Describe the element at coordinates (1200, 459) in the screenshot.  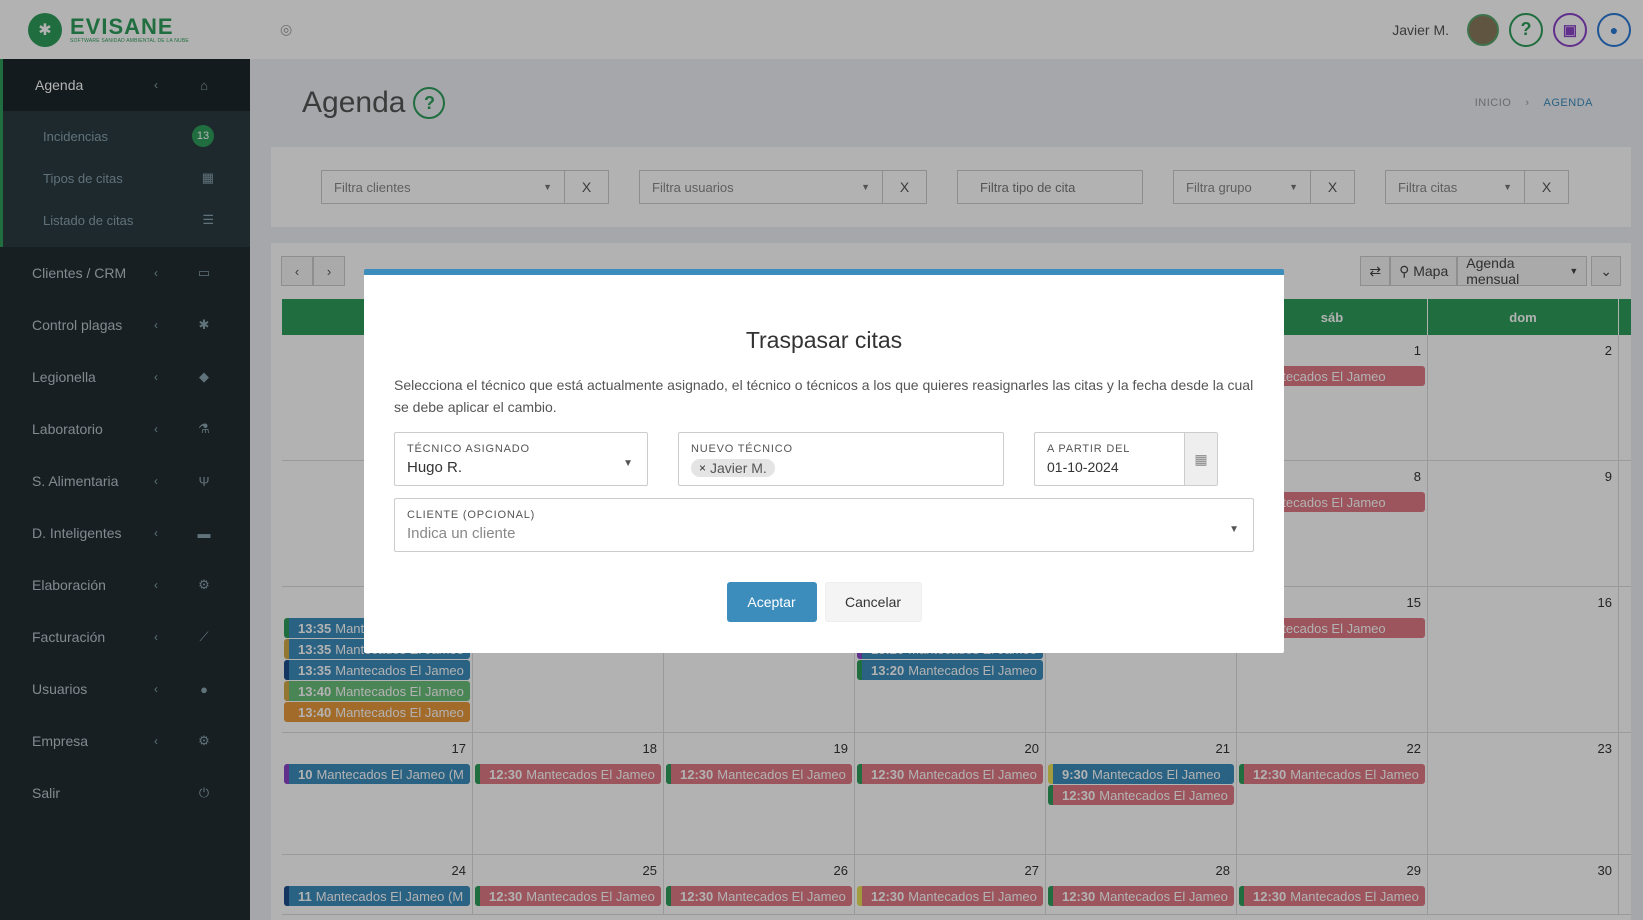
I see `calendar-icon: ▦` at that location.